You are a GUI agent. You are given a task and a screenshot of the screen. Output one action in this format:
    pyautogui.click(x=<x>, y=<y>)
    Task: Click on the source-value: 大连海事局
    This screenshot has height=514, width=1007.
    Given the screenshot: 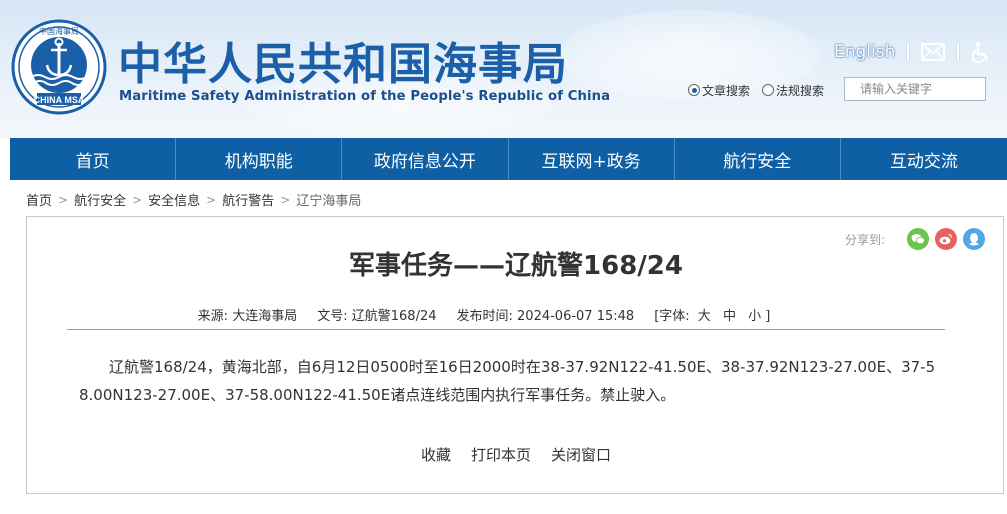 What is the action you would take?
    pyautogui.click(x=265, y=316)
    